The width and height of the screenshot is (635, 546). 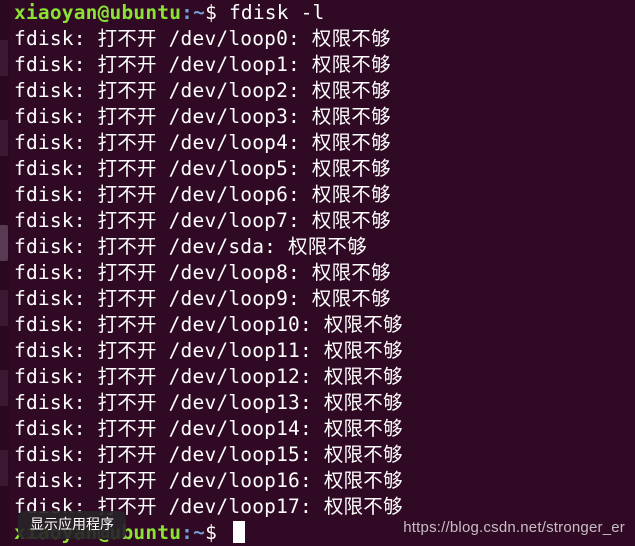 I want to click on text-cursor, so click(x=238, y=532).